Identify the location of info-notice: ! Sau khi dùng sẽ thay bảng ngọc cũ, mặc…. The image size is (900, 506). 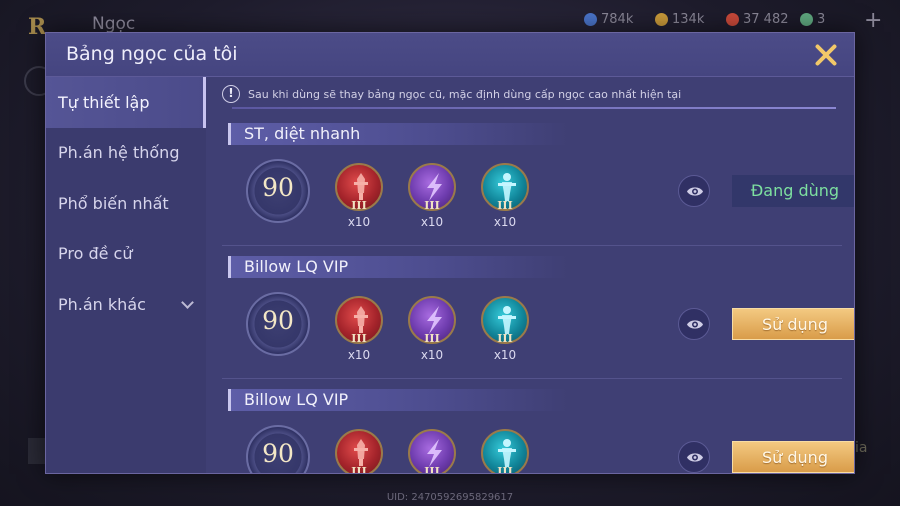
(451, 94).